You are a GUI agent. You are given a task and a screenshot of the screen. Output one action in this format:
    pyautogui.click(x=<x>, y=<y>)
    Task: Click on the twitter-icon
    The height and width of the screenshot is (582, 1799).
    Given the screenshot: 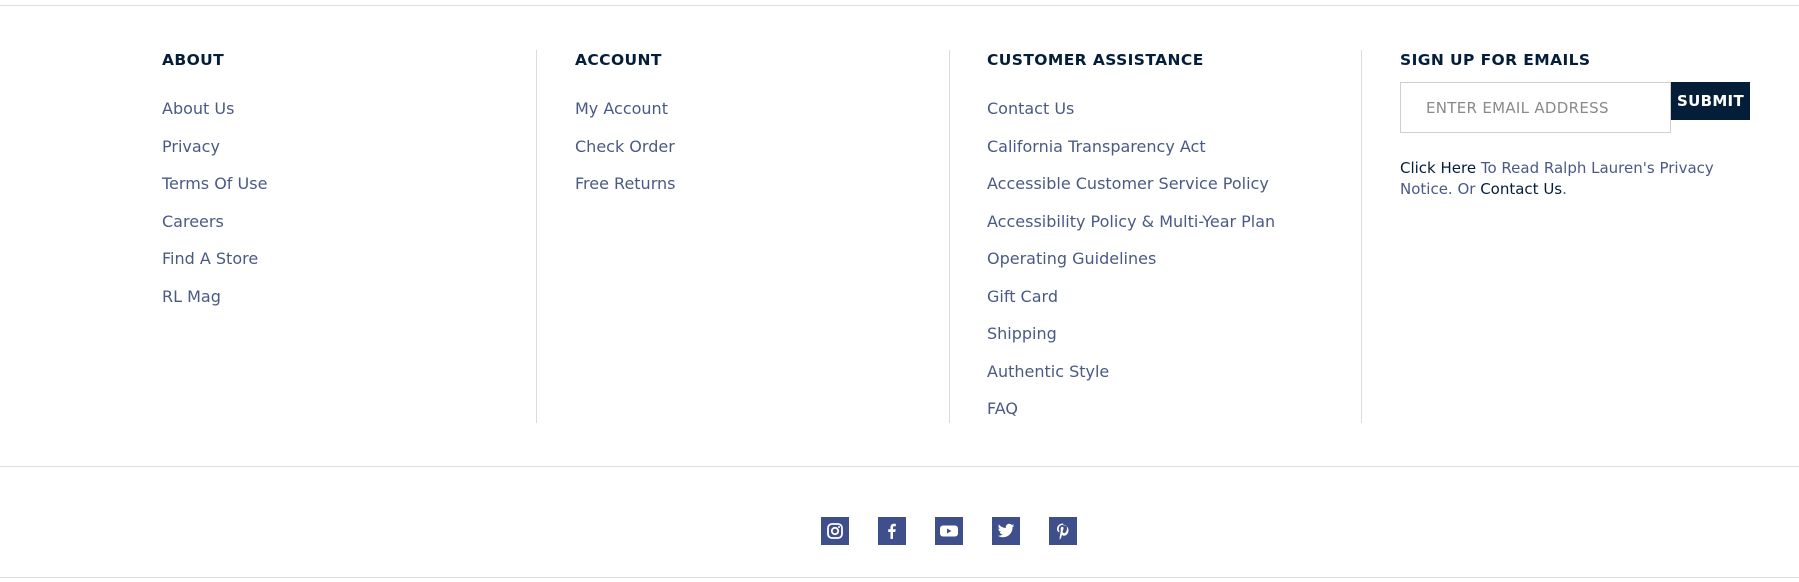 What is the action you would take?
    pyautogui.click(x=1006, y=531)
    